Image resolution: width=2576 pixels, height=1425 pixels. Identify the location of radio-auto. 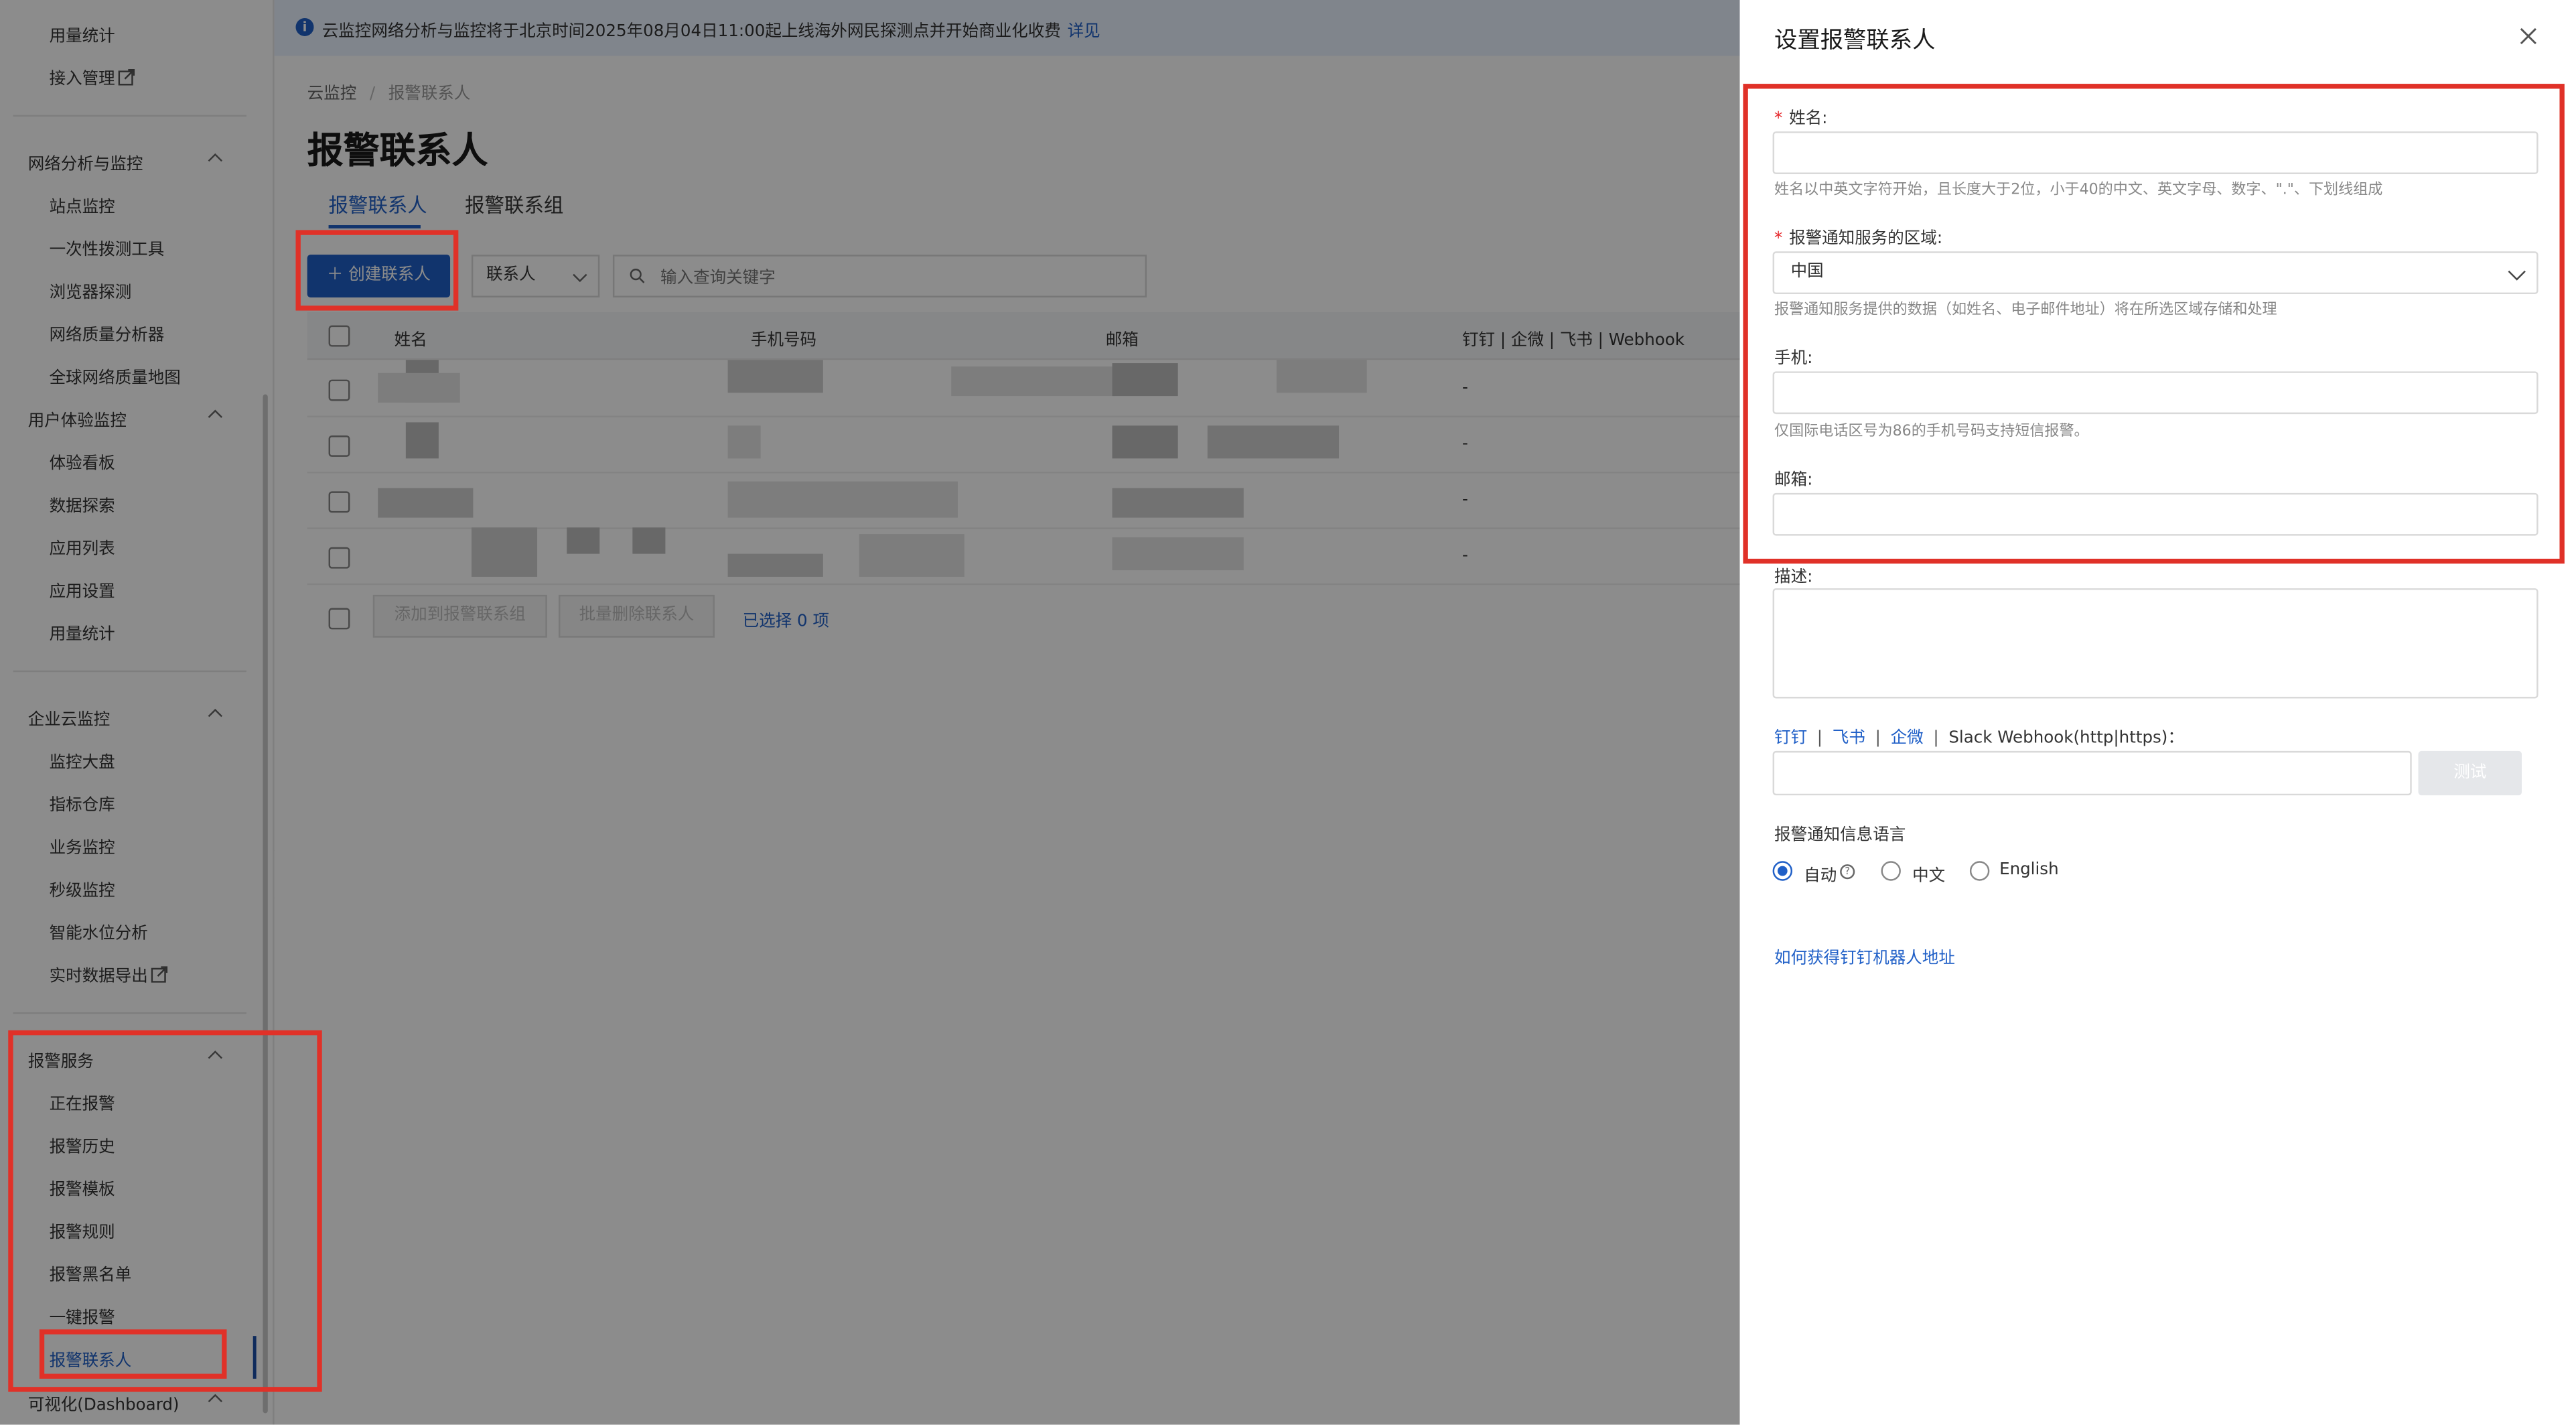
(1782, 871).